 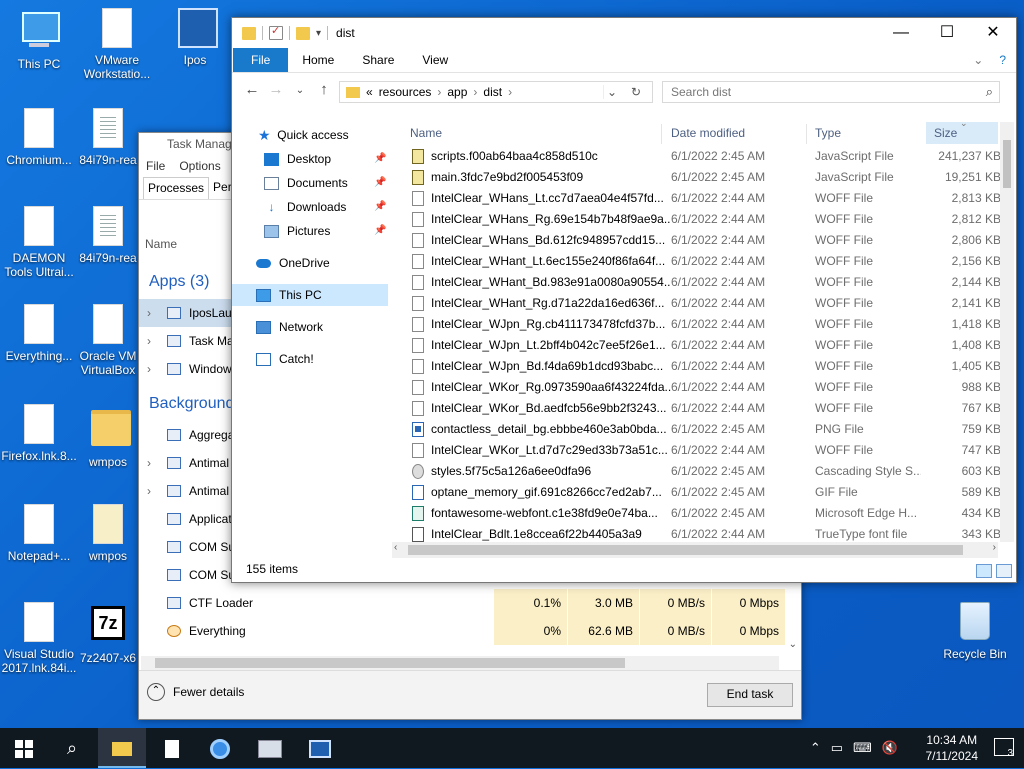 What do you see at coordinates (395, 547) in the screenshot?
I see `scroll-left-icon: ‹` at bounding box center [395, 547].